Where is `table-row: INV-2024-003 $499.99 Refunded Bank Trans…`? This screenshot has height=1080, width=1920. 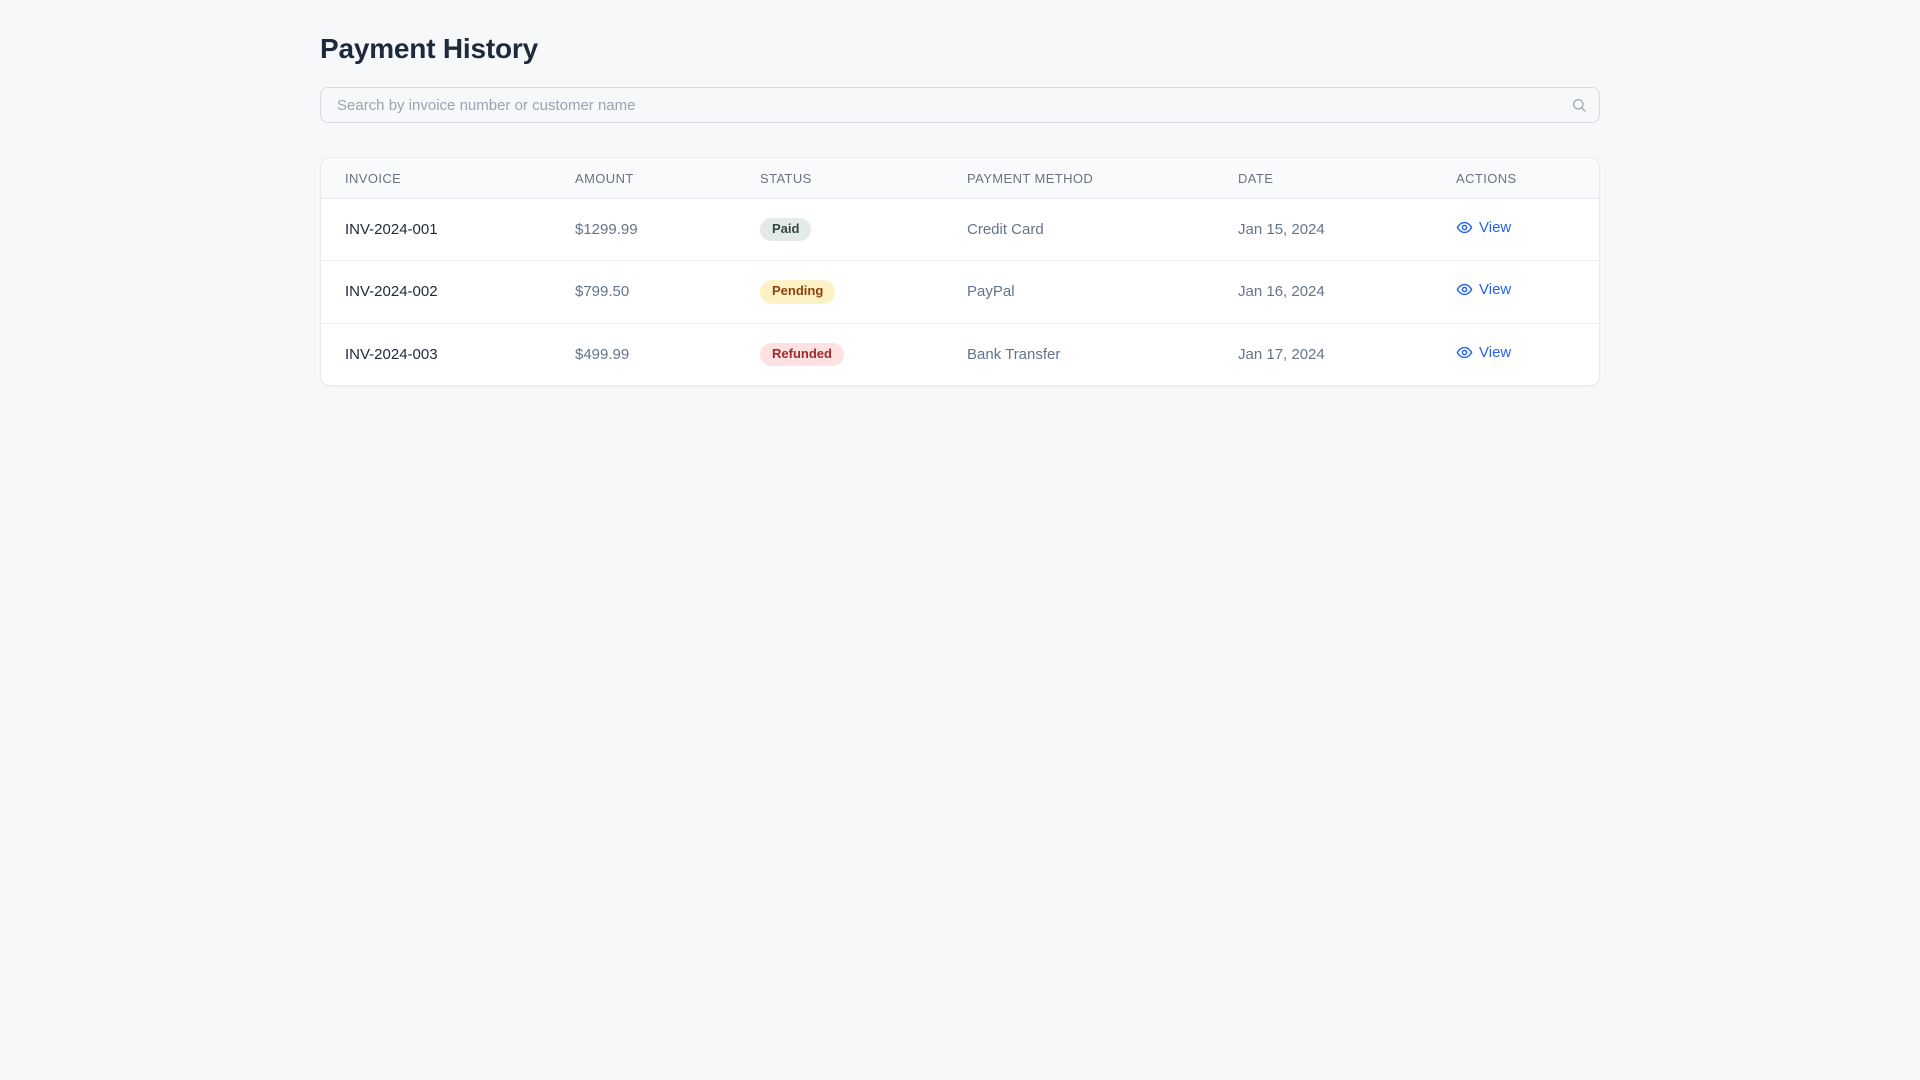 table-row: INV-2024-003 $499.99 Refunded Bank Trans… is located at coordinates (960, 353).